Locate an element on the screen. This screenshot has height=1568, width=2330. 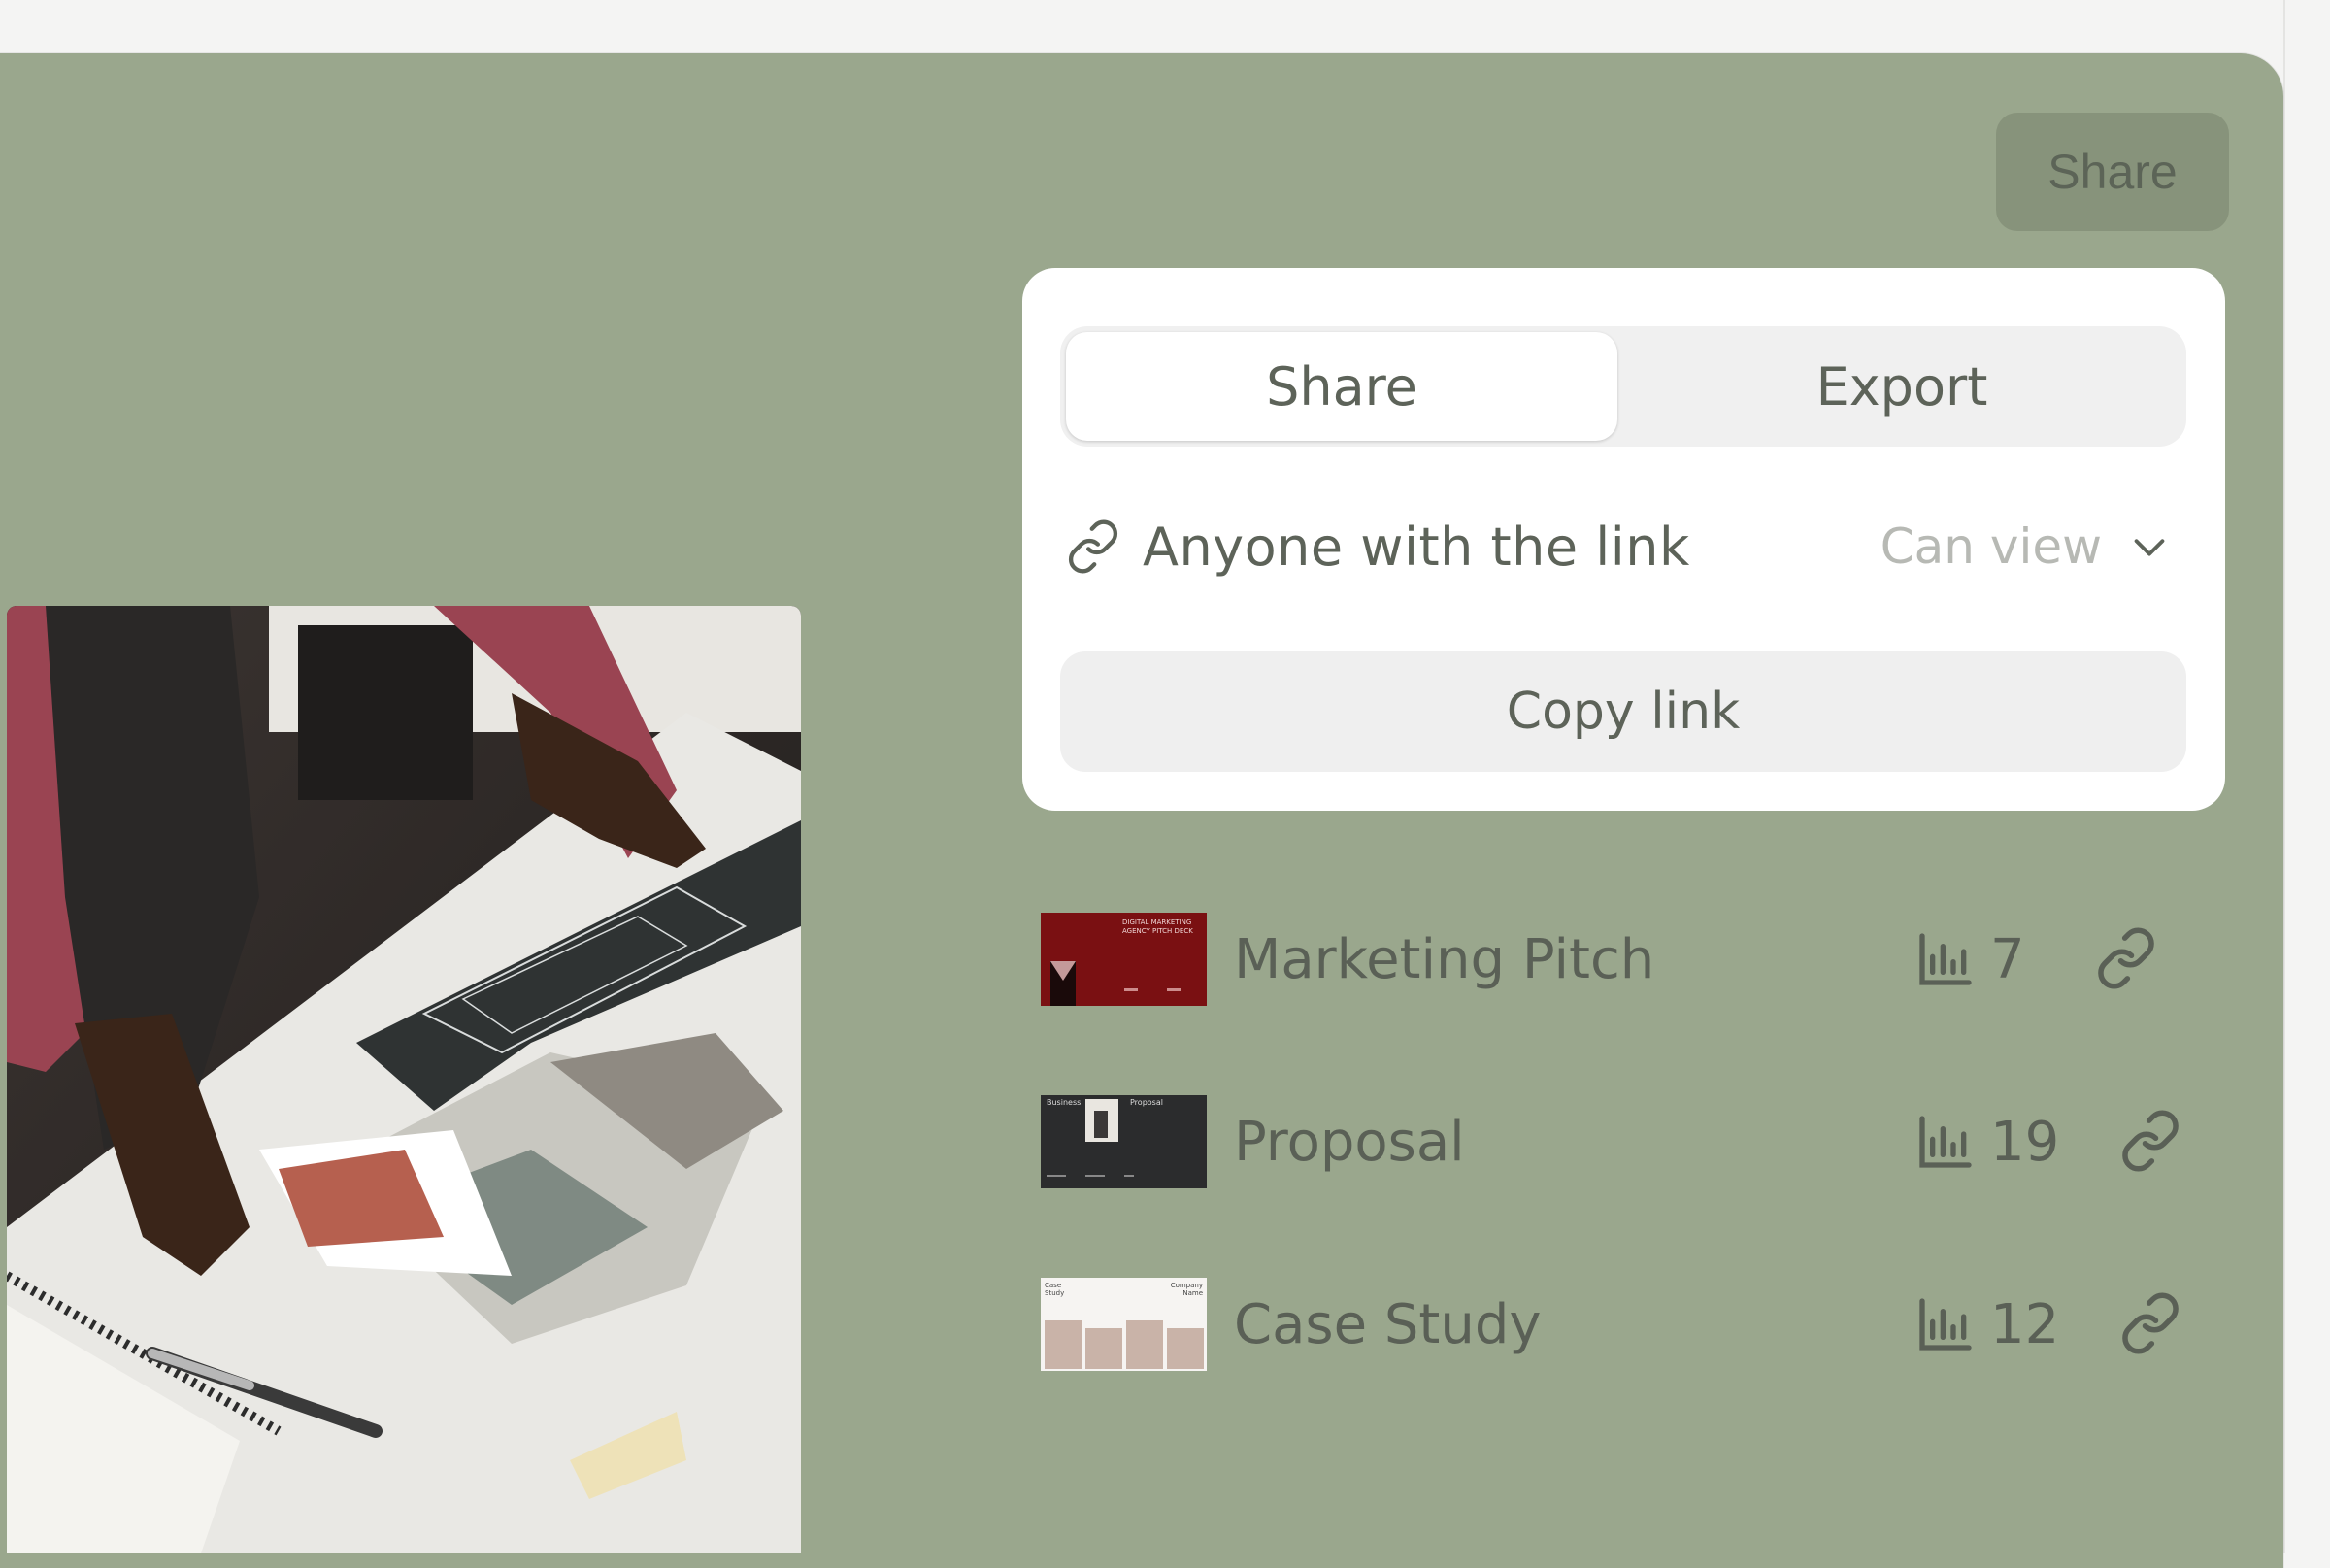
share-export-tabs: Share Export is located at coordinates (1623, 386).